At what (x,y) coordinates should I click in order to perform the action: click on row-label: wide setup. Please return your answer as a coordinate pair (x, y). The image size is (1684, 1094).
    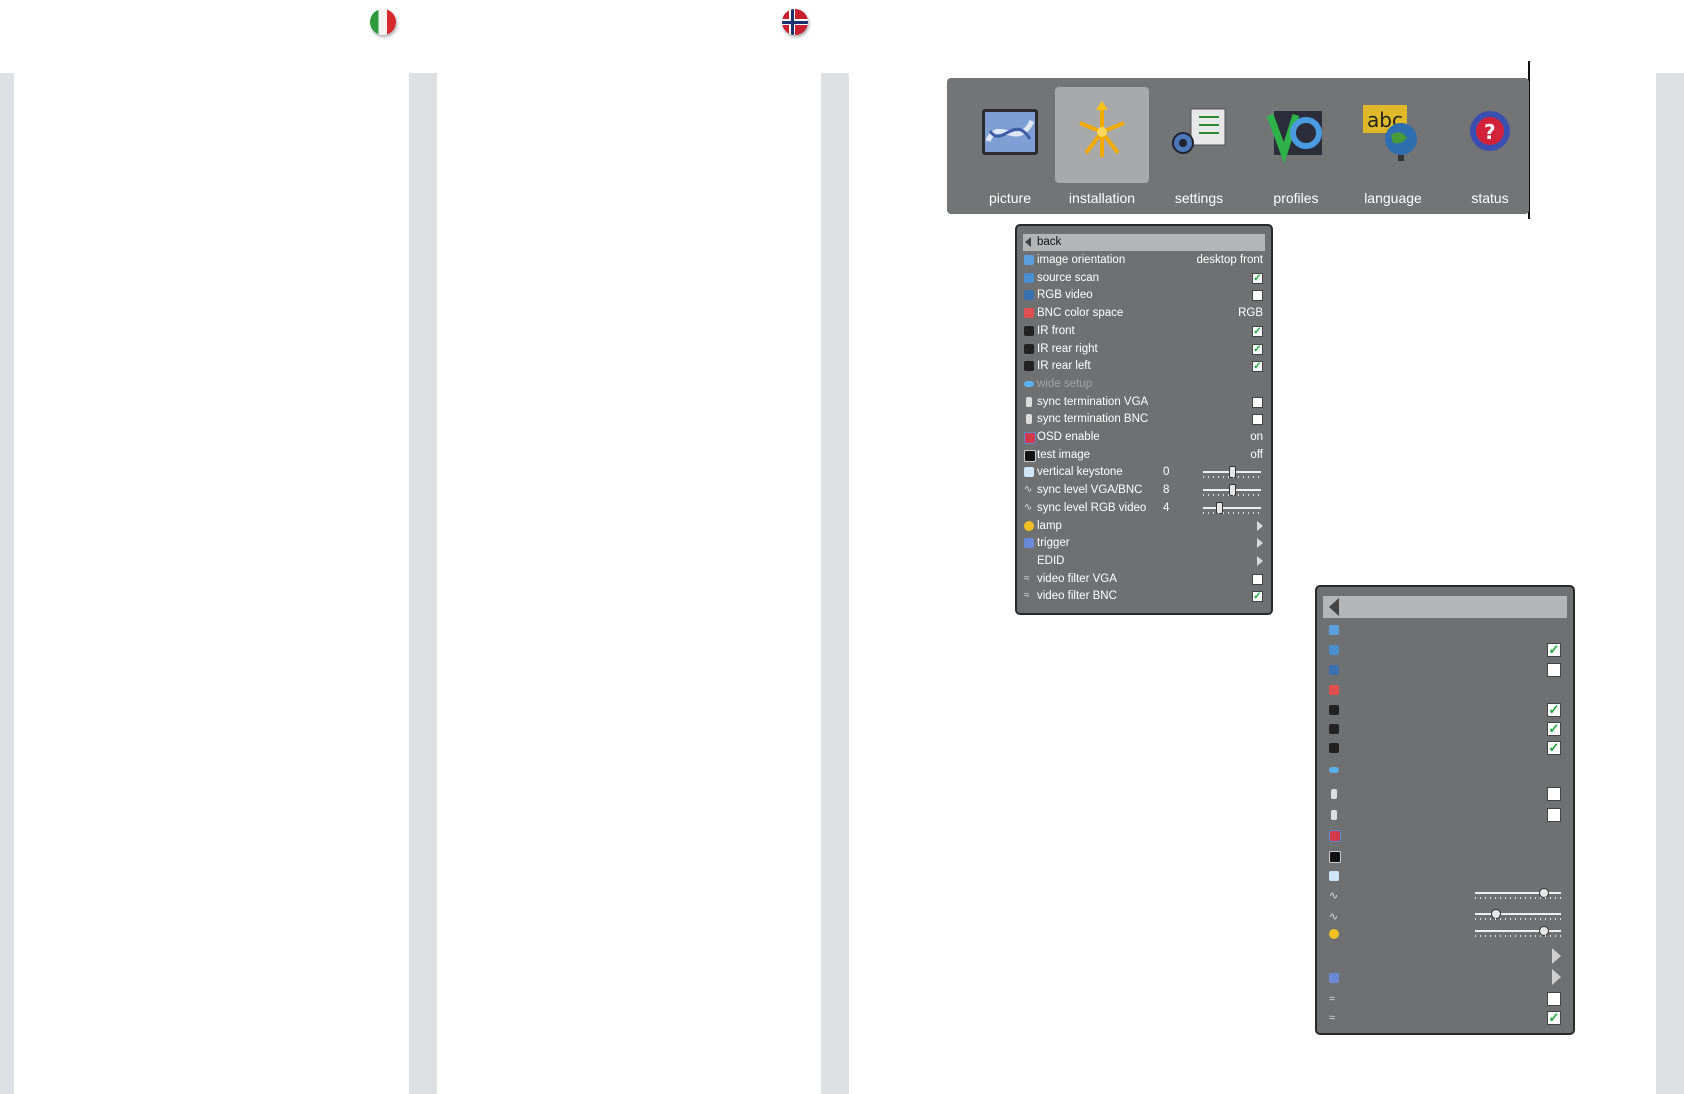
    Looking at the image, I should click on (1064, 383).